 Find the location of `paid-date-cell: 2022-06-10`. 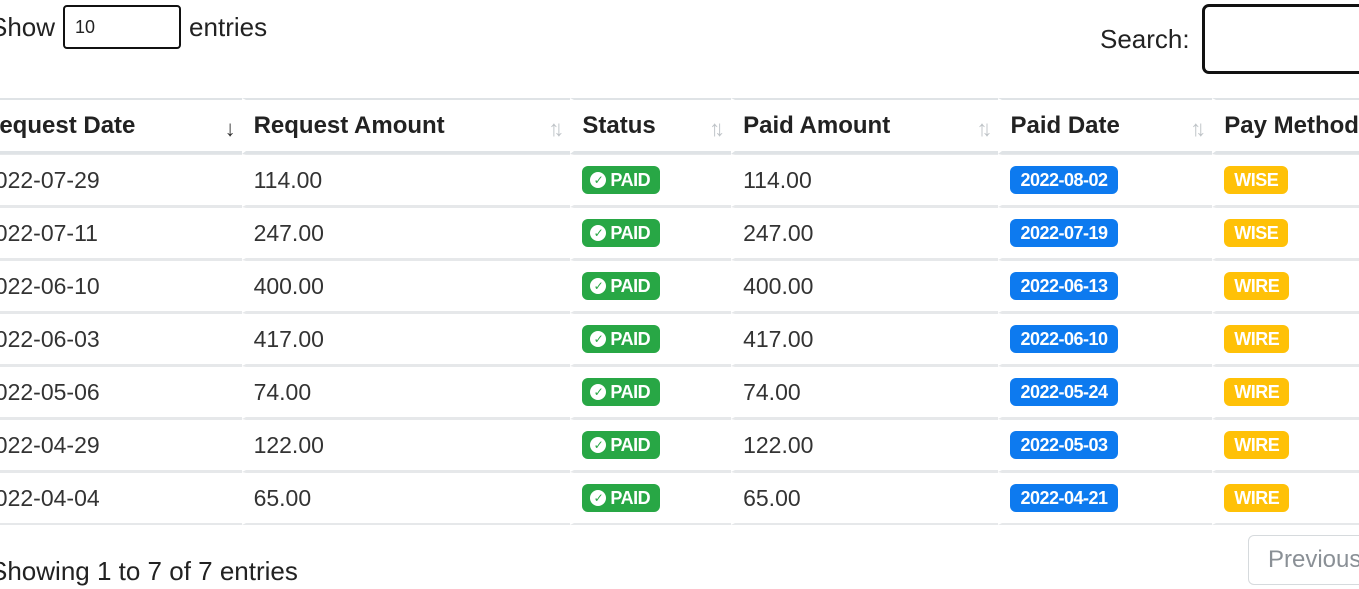

paid-date-cell: 2022-06-10 is located at coordinates (1105, 339).